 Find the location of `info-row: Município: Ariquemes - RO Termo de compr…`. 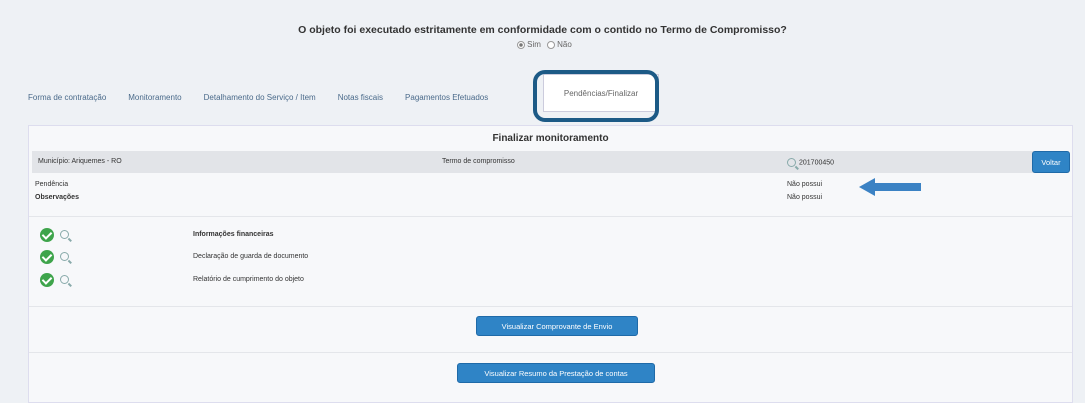

info-row: Município: Ariquemes - RO Termo de compr… is located at coordinates (550, 162).